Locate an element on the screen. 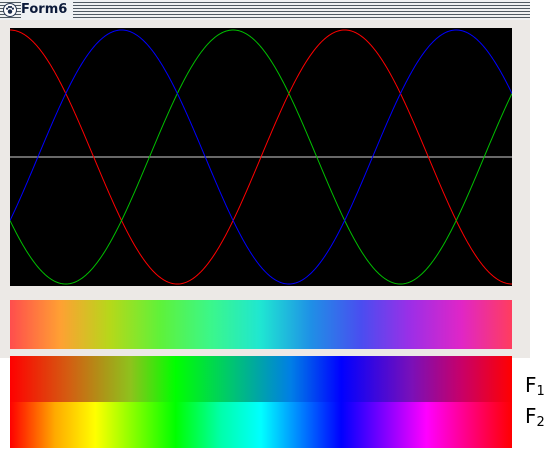 Image resolution: width=560 pixels, height=470 pixels. f1-label: F1 is located at coordinates (535, 386).